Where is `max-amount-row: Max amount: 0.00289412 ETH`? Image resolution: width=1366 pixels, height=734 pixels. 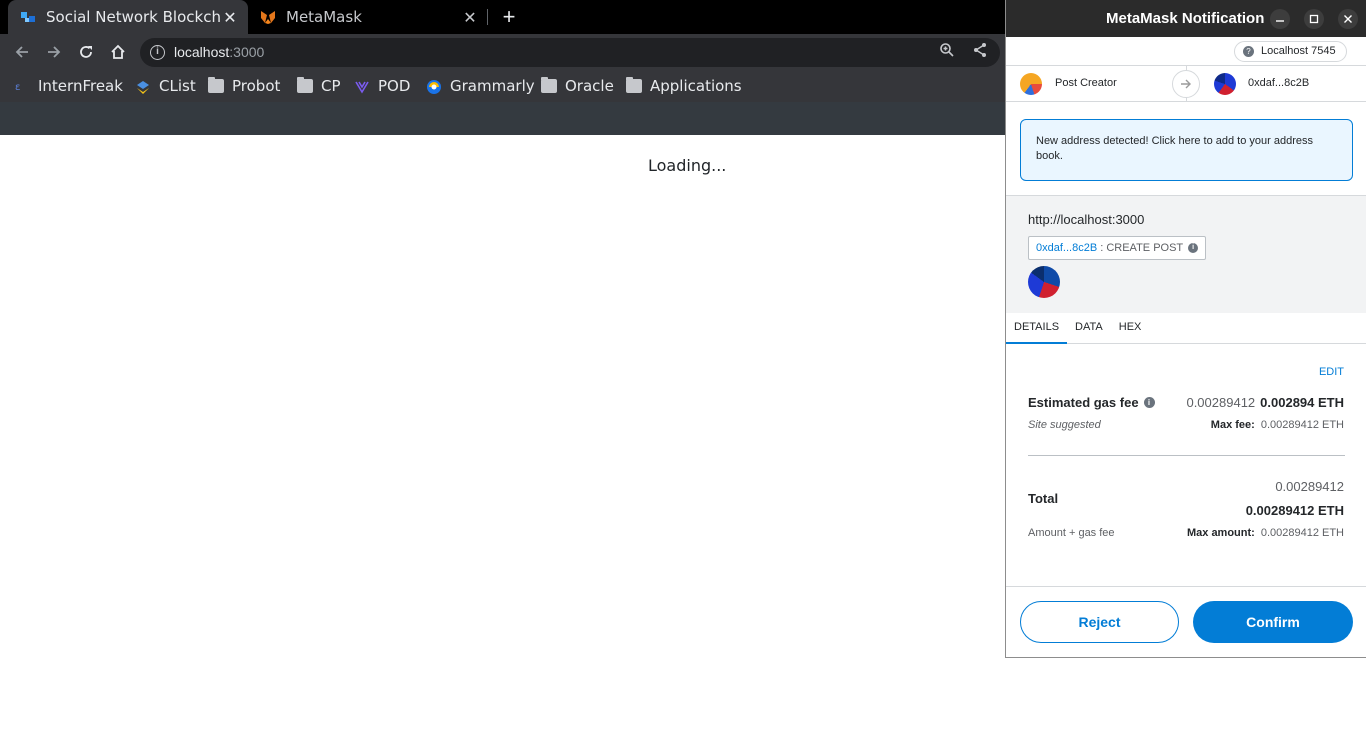 max-amount-row: Max amount: 0.00289412 ETH is located at coordinates (1265, 533).